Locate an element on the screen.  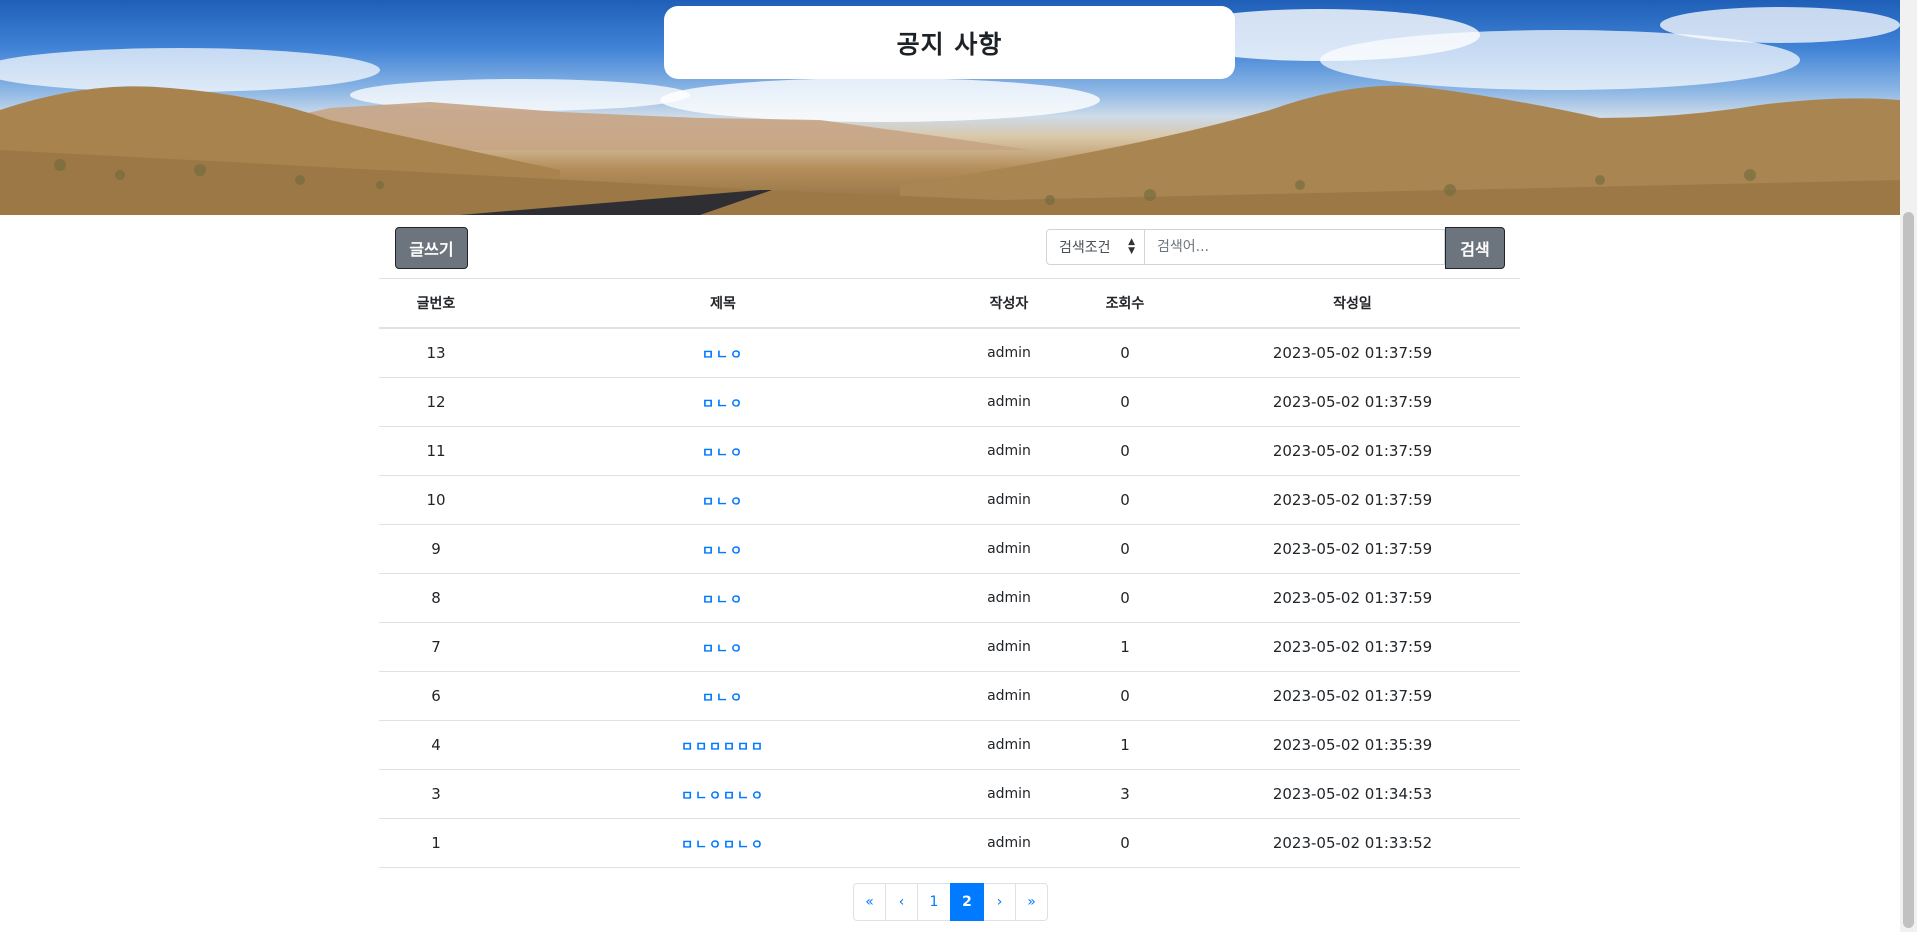
header-title: 제목 is located at coordinates (723, 303).